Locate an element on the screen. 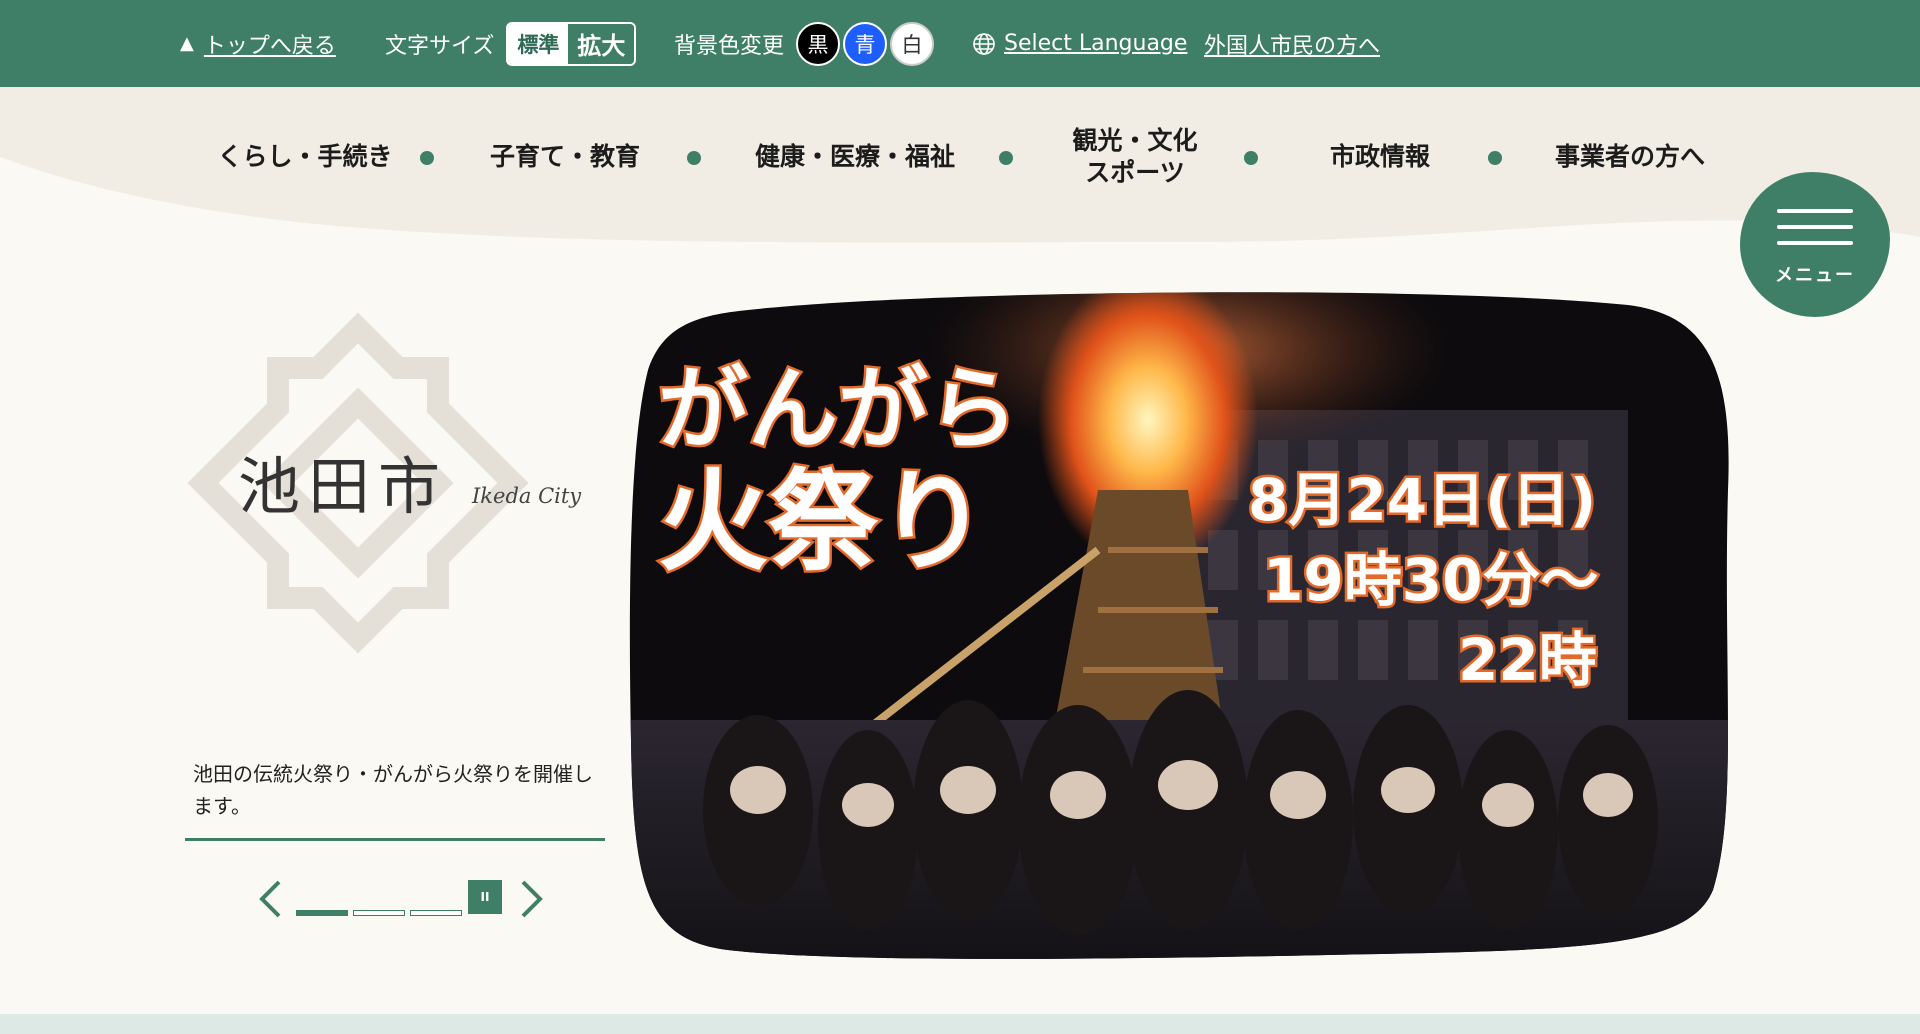 The image size is (1920, 1034). font-size-buttons: 標準 拡大 is located at coordinates (571, 43).